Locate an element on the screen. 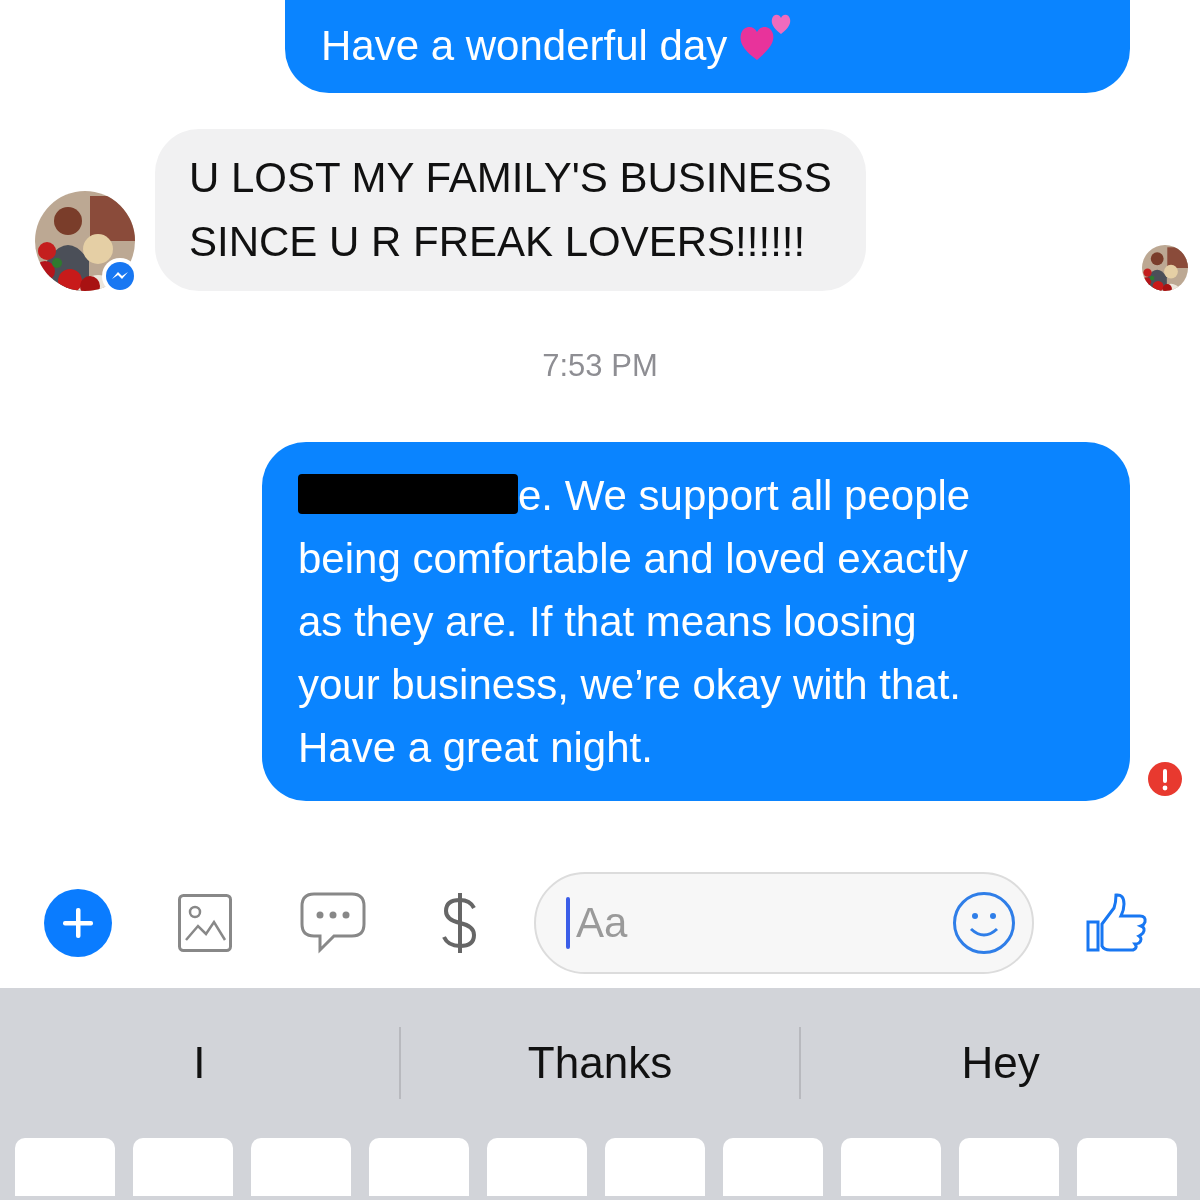 This screenshot has height=1200, width=1200. suggestion: Thanks is located at coordinates (600, 1062).